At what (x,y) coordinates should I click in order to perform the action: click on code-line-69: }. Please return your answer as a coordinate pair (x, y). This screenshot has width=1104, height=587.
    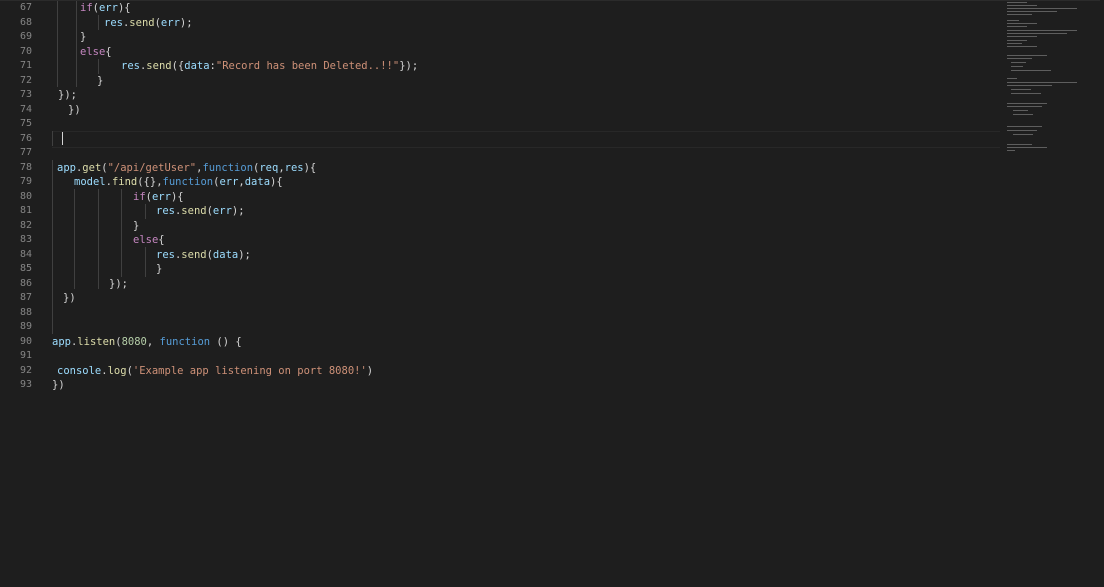
    Looking at the image, I should click on (83, 37).